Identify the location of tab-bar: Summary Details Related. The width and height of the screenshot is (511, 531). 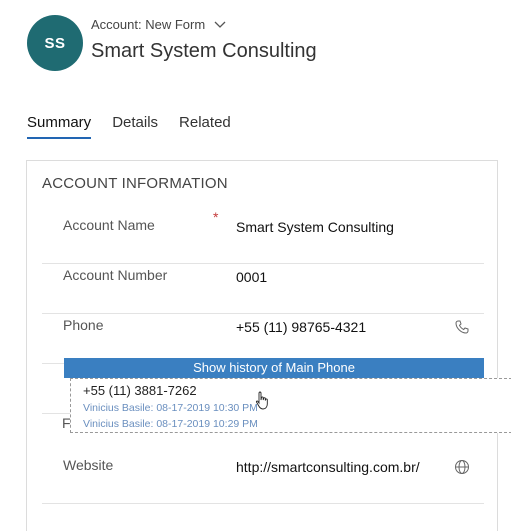
(129, 126).